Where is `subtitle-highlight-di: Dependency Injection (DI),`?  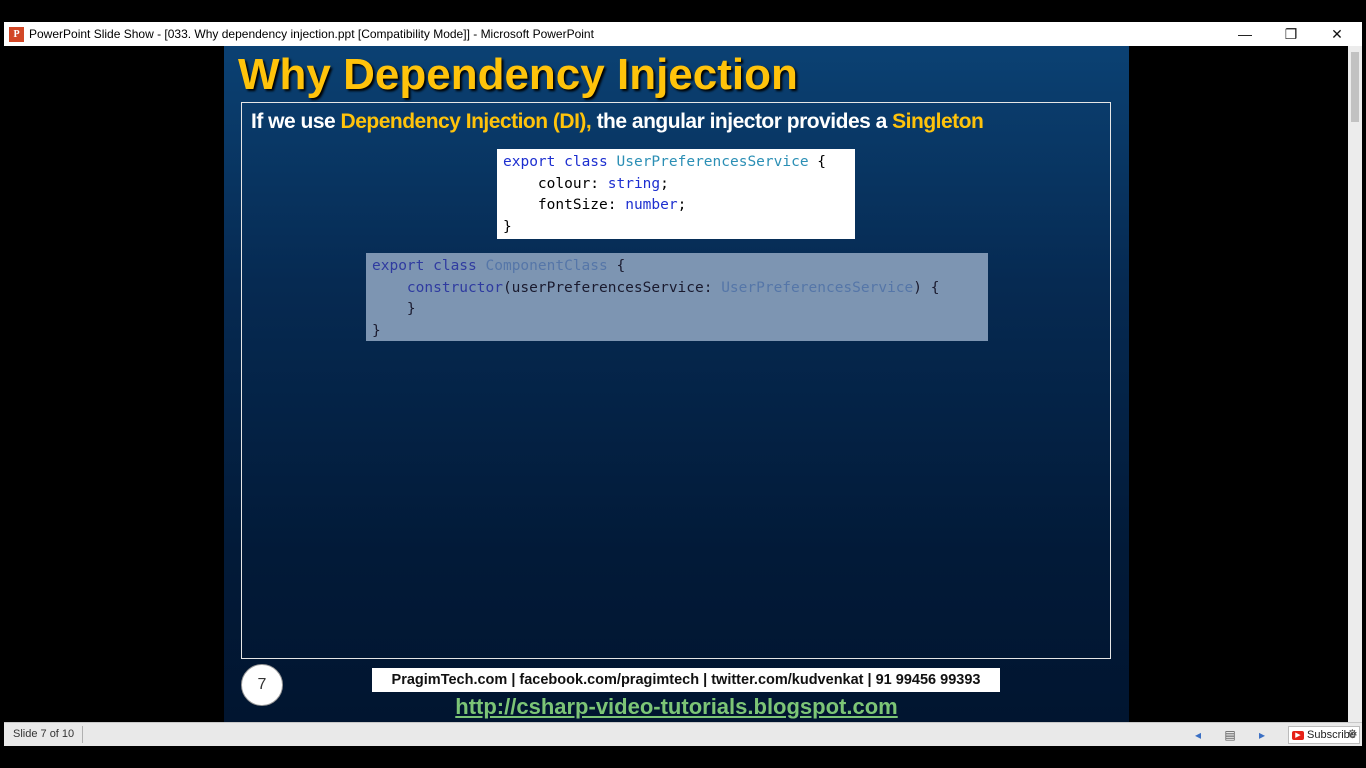
subtitle-highlight-di: Dependency Injection (DI), is located at coordinates (466, 121).